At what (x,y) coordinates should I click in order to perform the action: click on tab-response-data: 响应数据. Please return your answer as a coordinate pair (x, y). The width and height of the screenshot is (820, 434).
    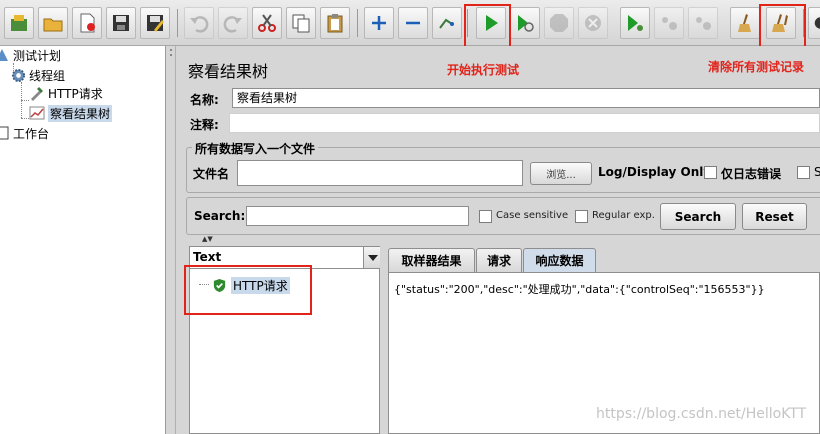
    Looking at the image, I should click on (559, 260).